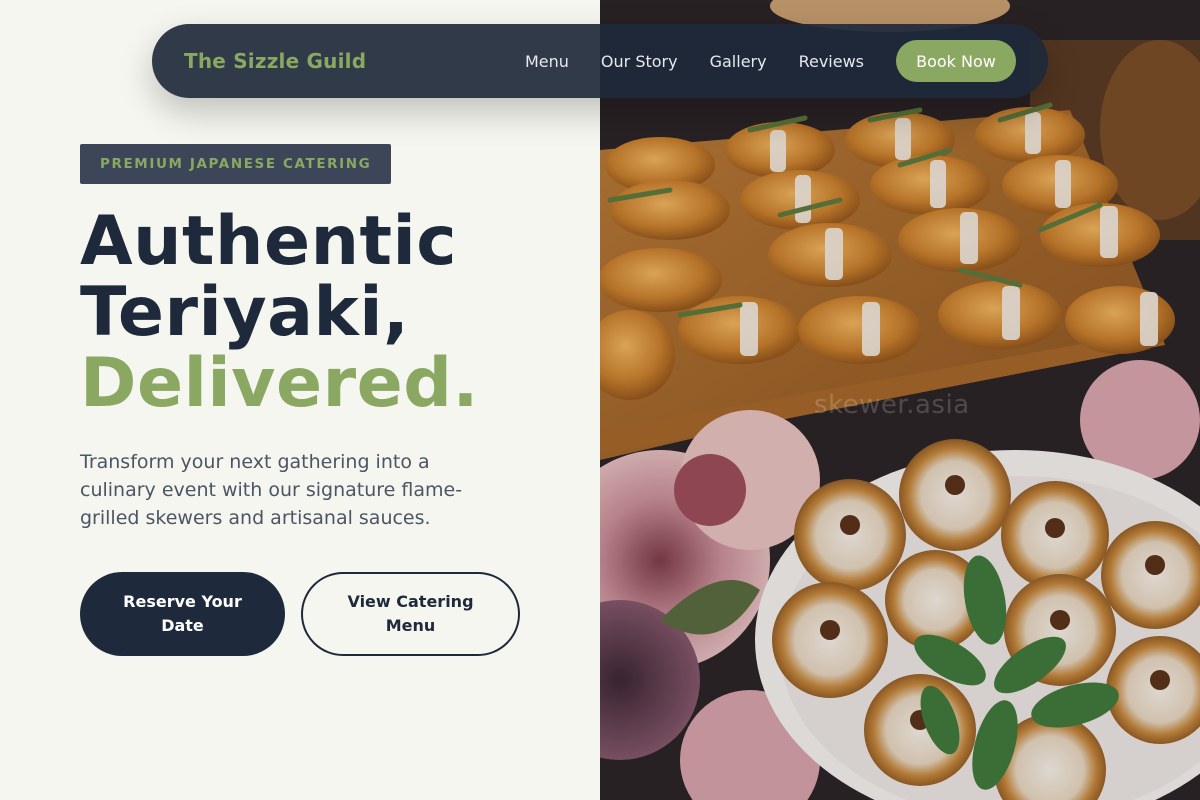 The width and height of the screenshot is (1200, 800). I want to click on headline-accent: Delivered., so click(279, 383).